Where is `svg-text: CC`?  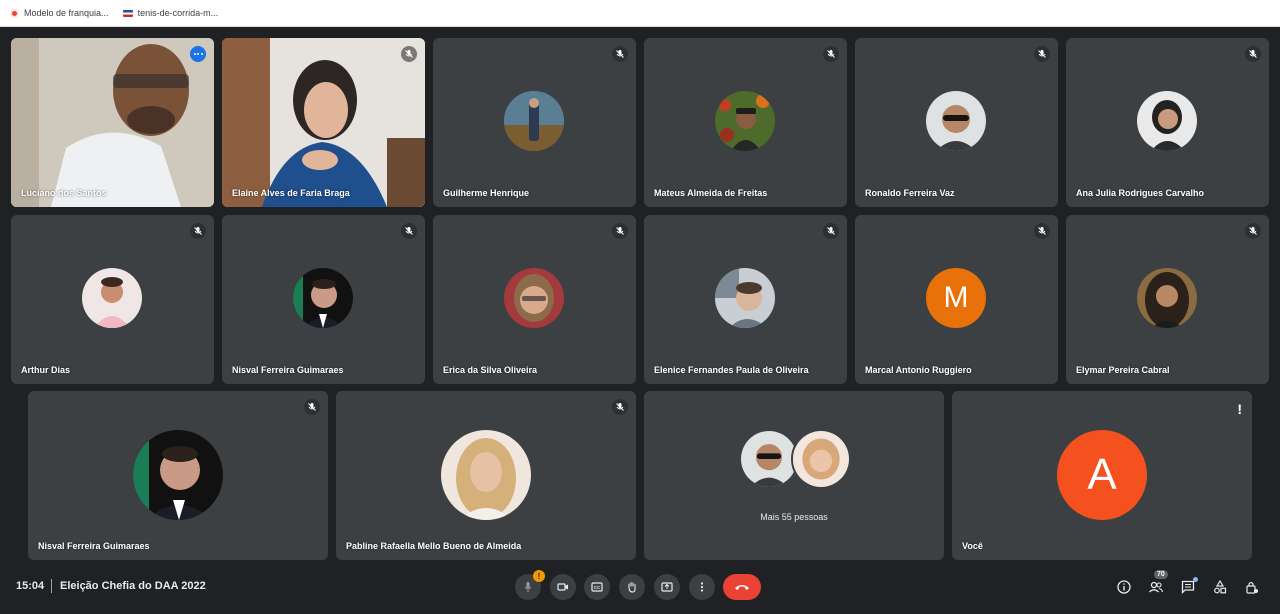 svg-text: CC is located at coordinates (597, 587).